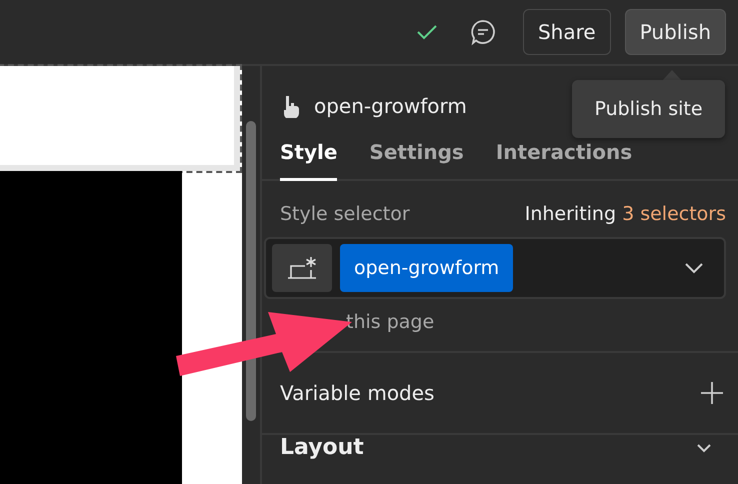 The image size is (738, 484). I want to click on comment-icon, so click(482, 32).